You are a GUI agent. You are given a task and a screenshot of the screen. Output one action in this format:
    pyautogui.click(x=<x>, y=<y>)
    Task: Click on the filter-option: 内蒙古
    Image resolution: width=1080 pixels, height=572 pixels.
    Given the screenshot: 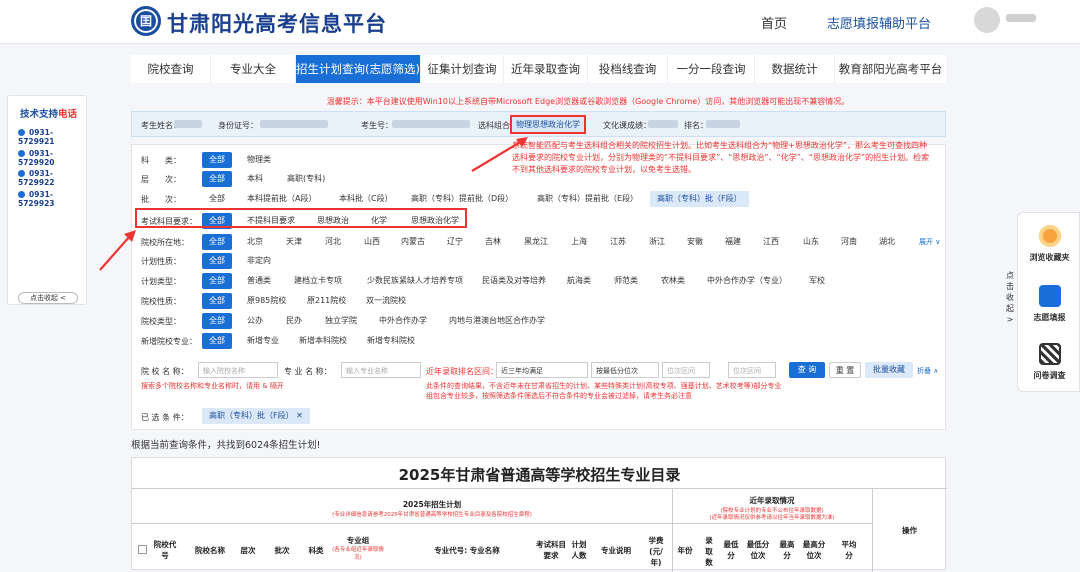 What is the action you would take?
    pyautogui.click(x=413, y=242)
    